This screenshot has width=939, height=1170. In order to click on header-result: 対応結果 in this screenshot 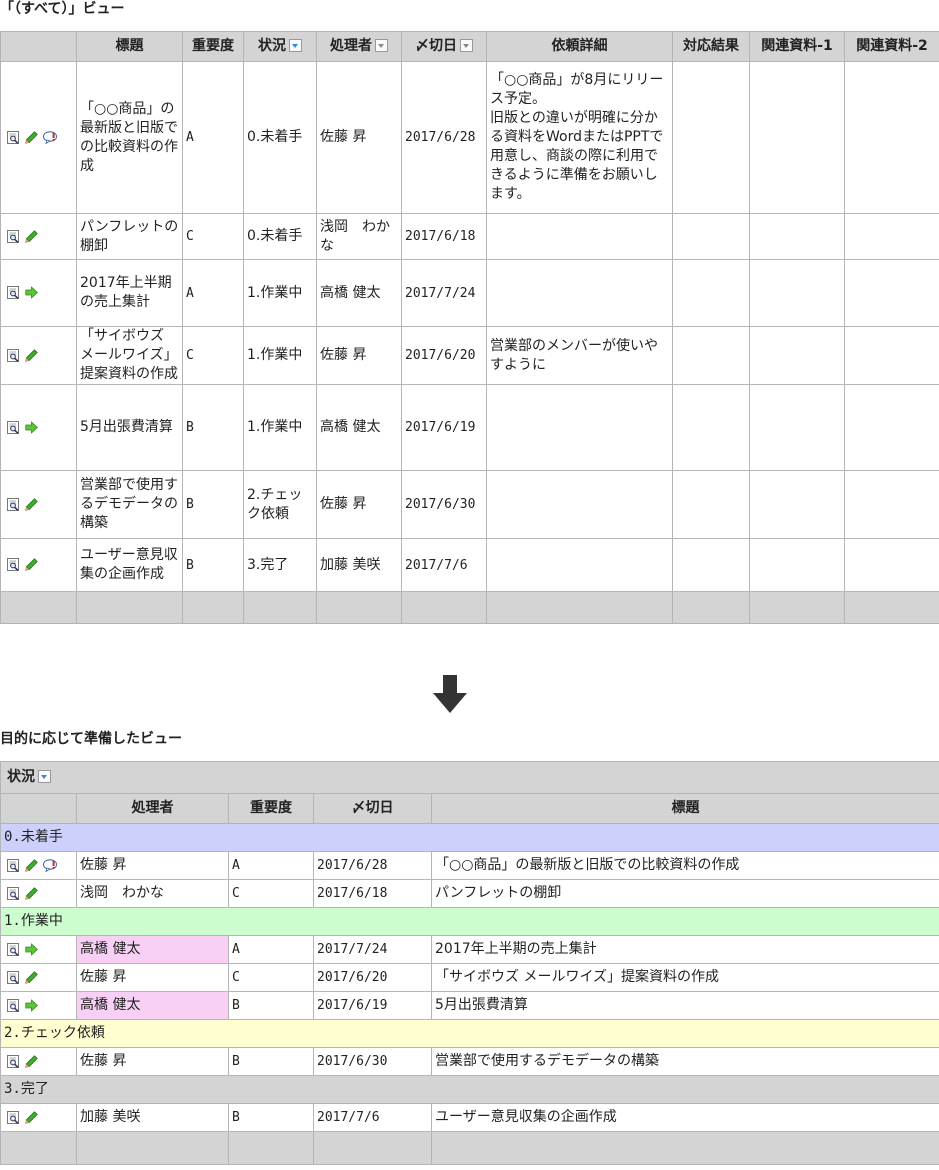, I will do `click(711, 46)`.